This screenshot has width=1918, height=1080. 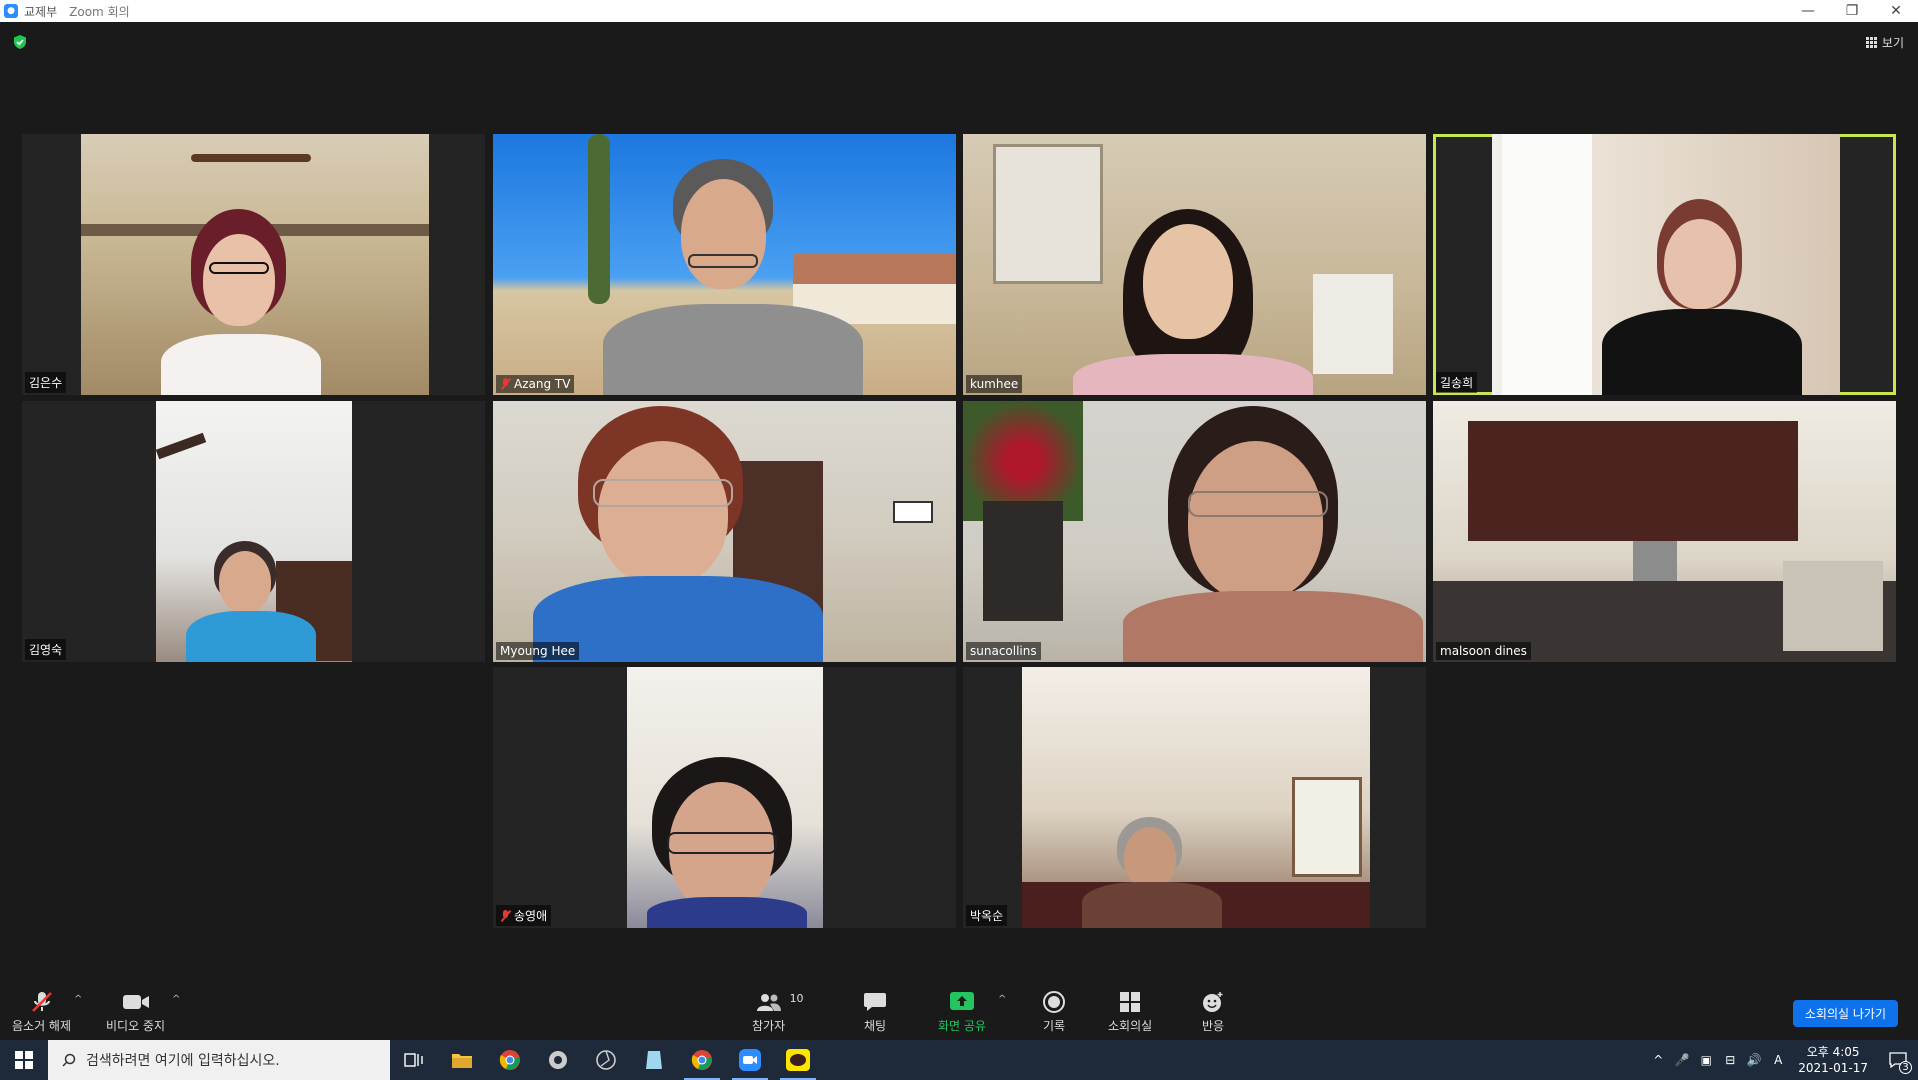 I want to click on participants-icon, so click(x=768, y=1002).